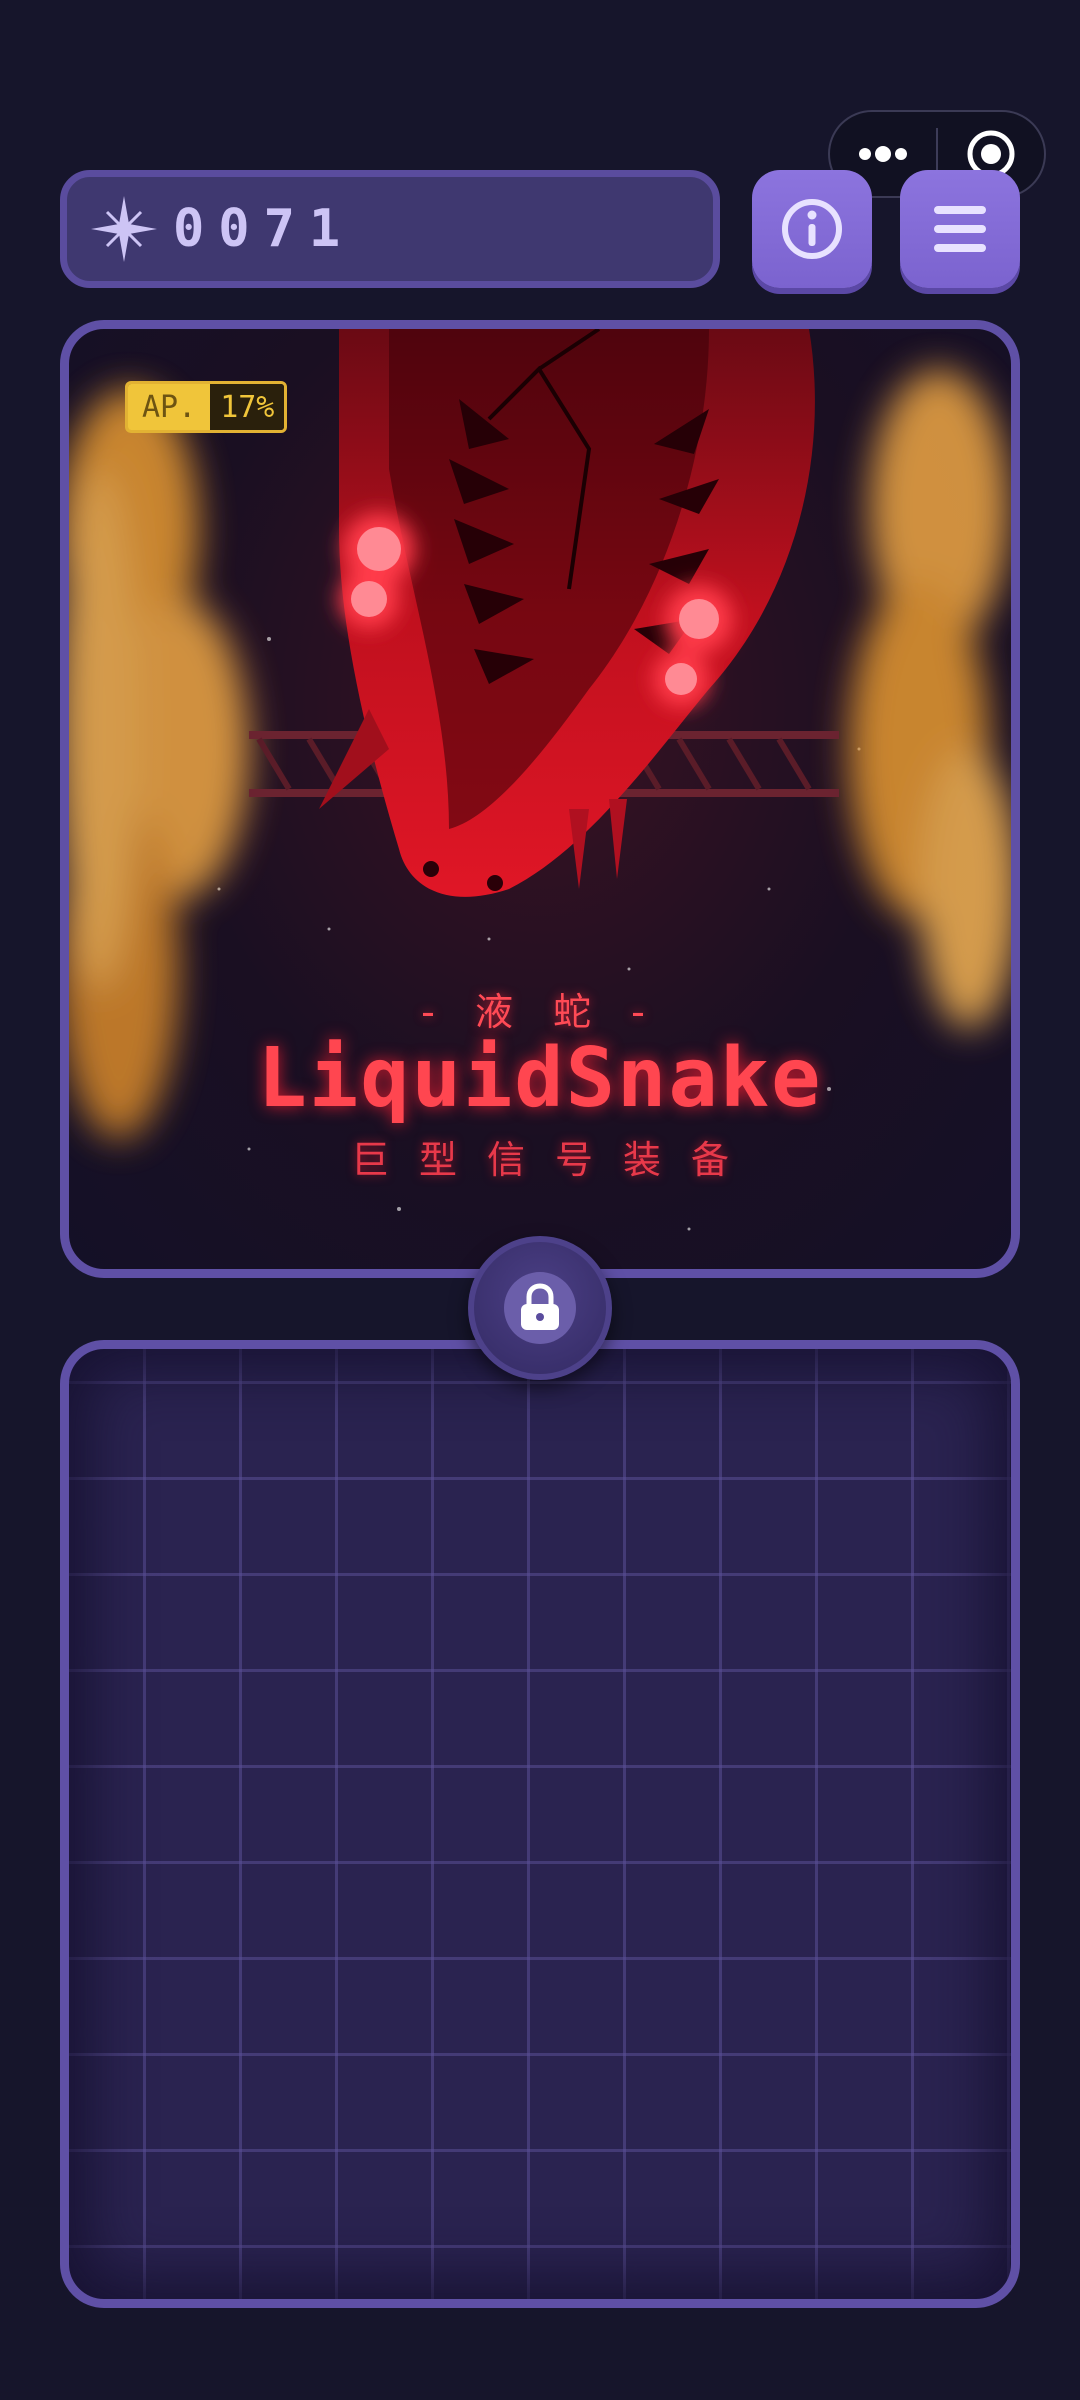  I want to click on info-icon, so click(812, 229).